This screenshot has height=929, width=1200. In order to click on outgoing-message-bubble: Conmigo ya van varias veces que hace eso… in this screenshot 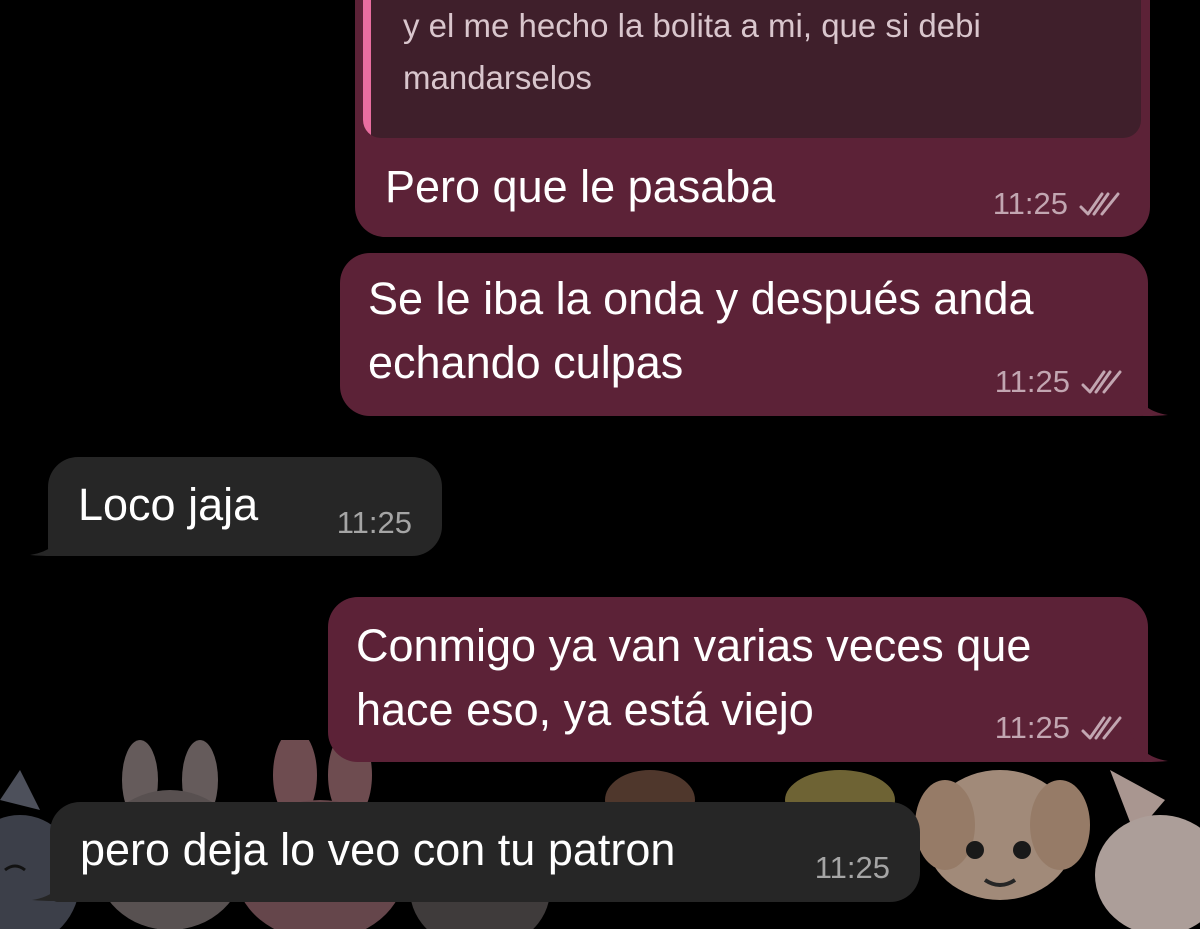, I will do `click(738, 679)`.